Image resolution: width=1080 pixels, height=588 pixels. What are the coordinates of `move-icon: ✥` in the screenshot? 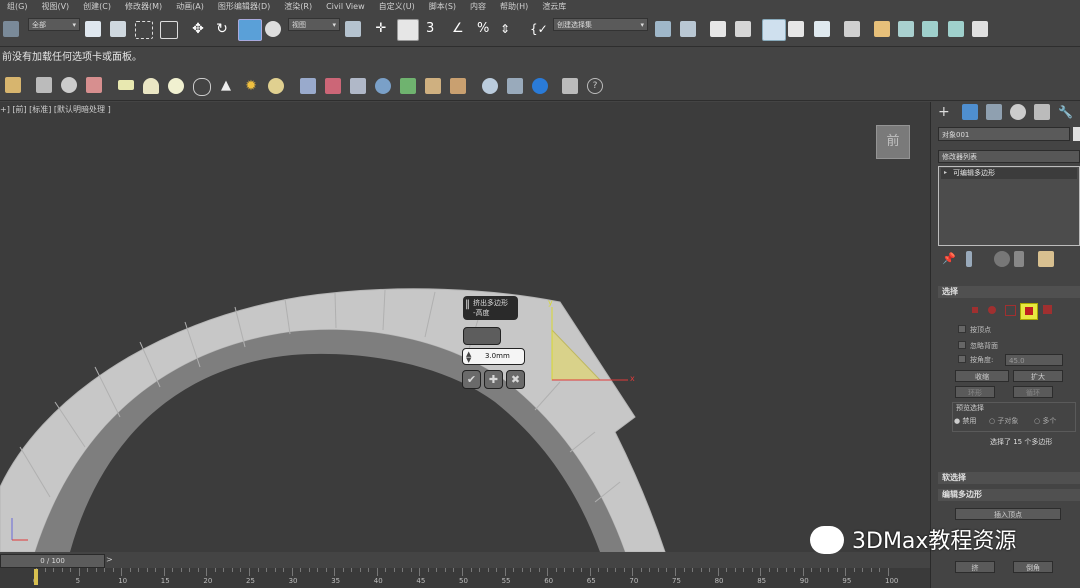 It's located at (198, 29).